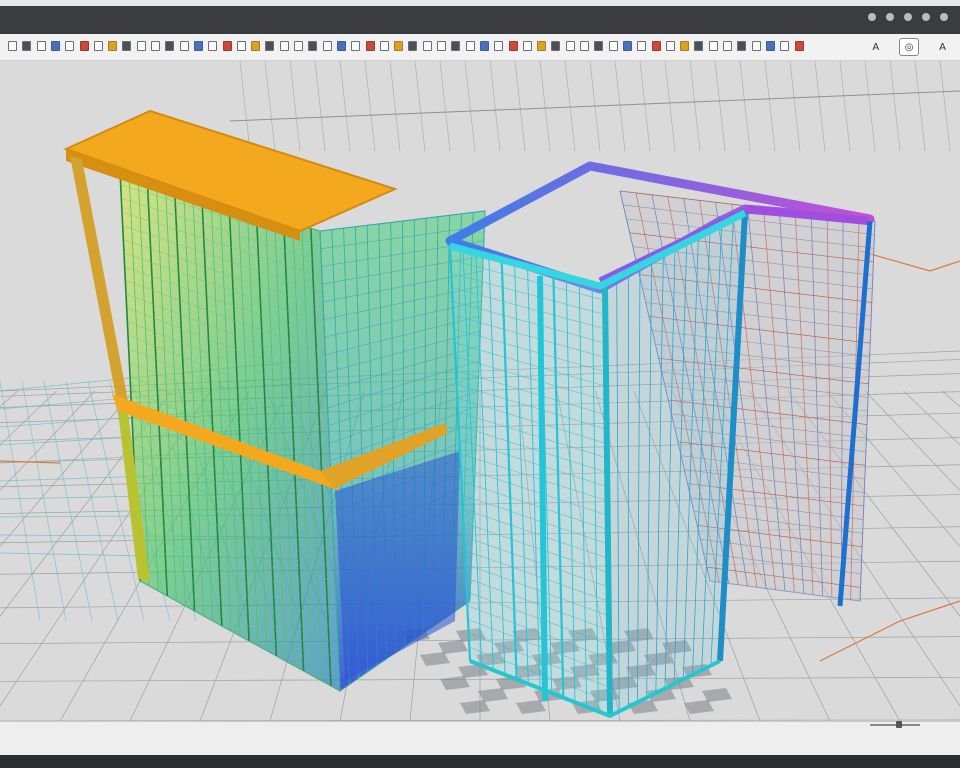 The height and width of the screenshot is (768, 960). I want to click on zoom-slider-track, so click(895, 725).